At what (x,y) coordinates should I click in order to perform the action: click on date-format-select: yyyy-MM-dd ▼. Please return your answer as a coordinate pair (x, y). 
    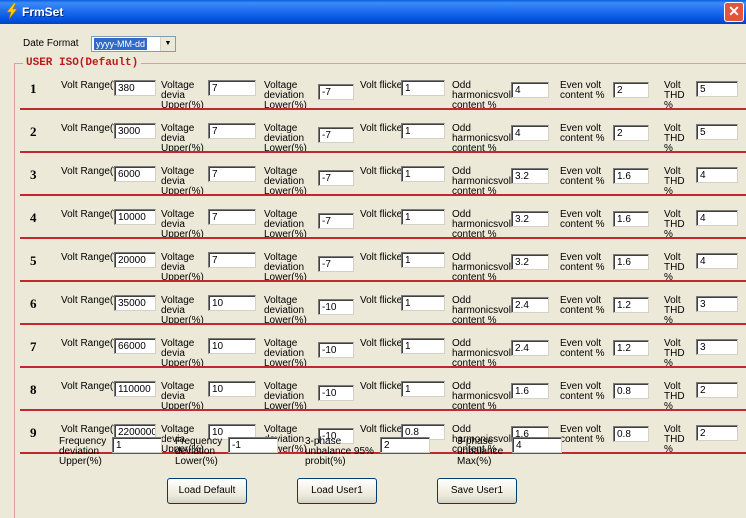
    Looking at the image, I should click on (133, 44).